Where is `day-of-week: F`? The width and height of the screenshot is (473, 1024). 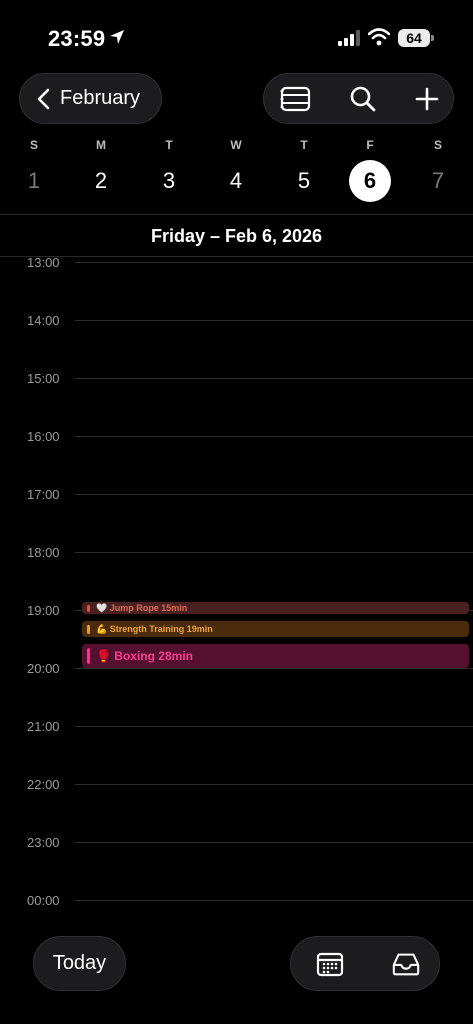 day-of-week: F is located at coordinates (370, 145).